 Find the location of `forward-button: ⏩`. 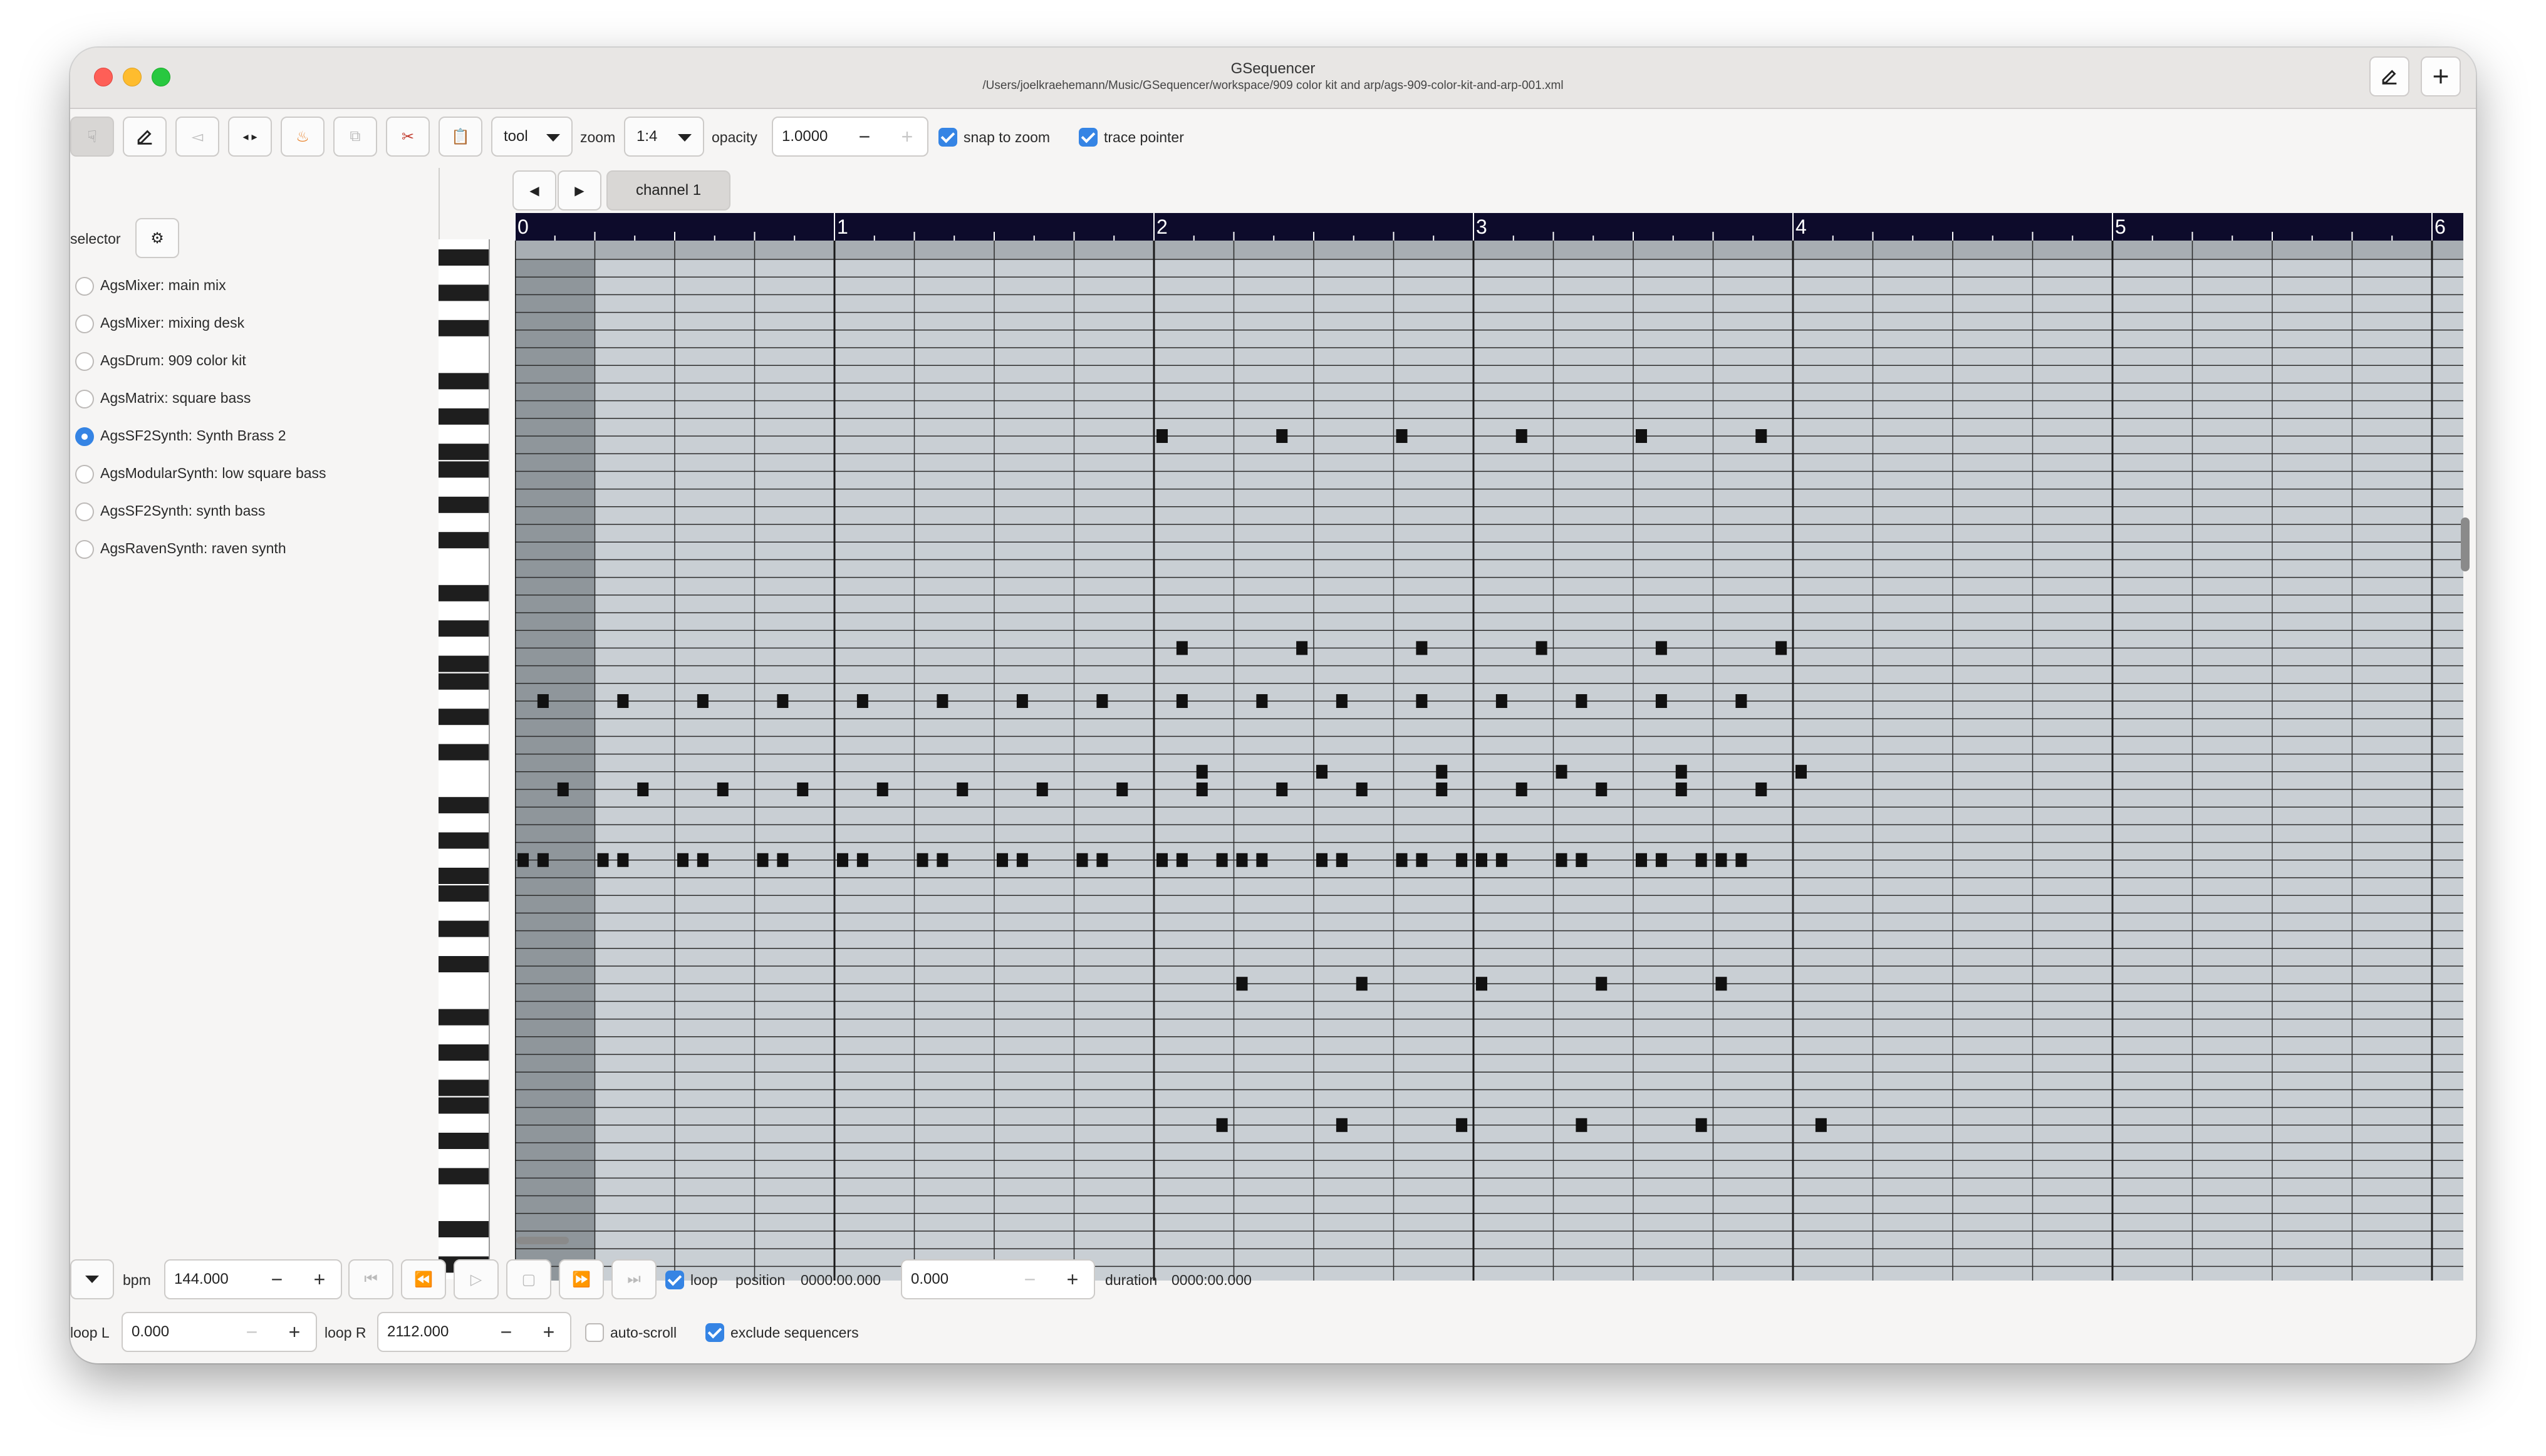

forward-button: ⏩ is located at coordinates (581, 1279).